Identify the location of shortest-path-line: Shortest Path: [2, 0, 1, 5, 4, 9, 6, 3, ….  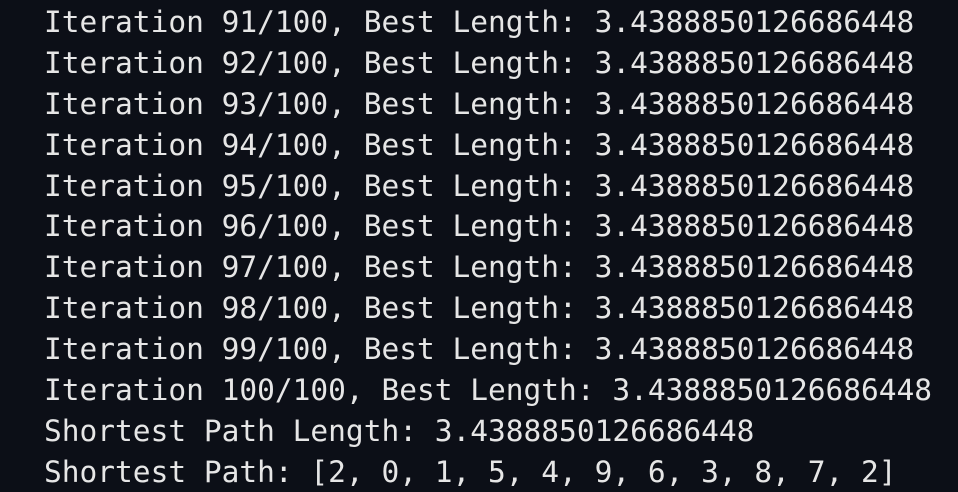
(470, 471).